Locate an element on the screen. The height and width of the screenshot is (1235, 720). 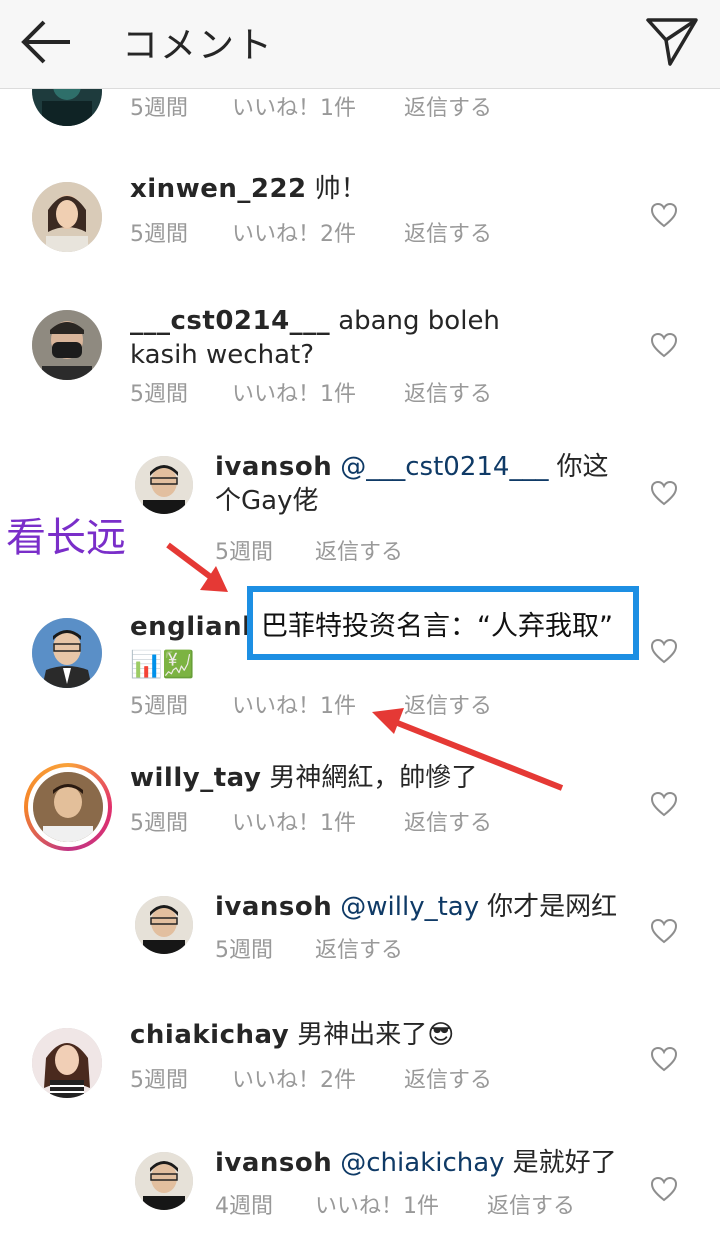
comment-body: 男神出来了😎 is located at coordinates (376, 1035).